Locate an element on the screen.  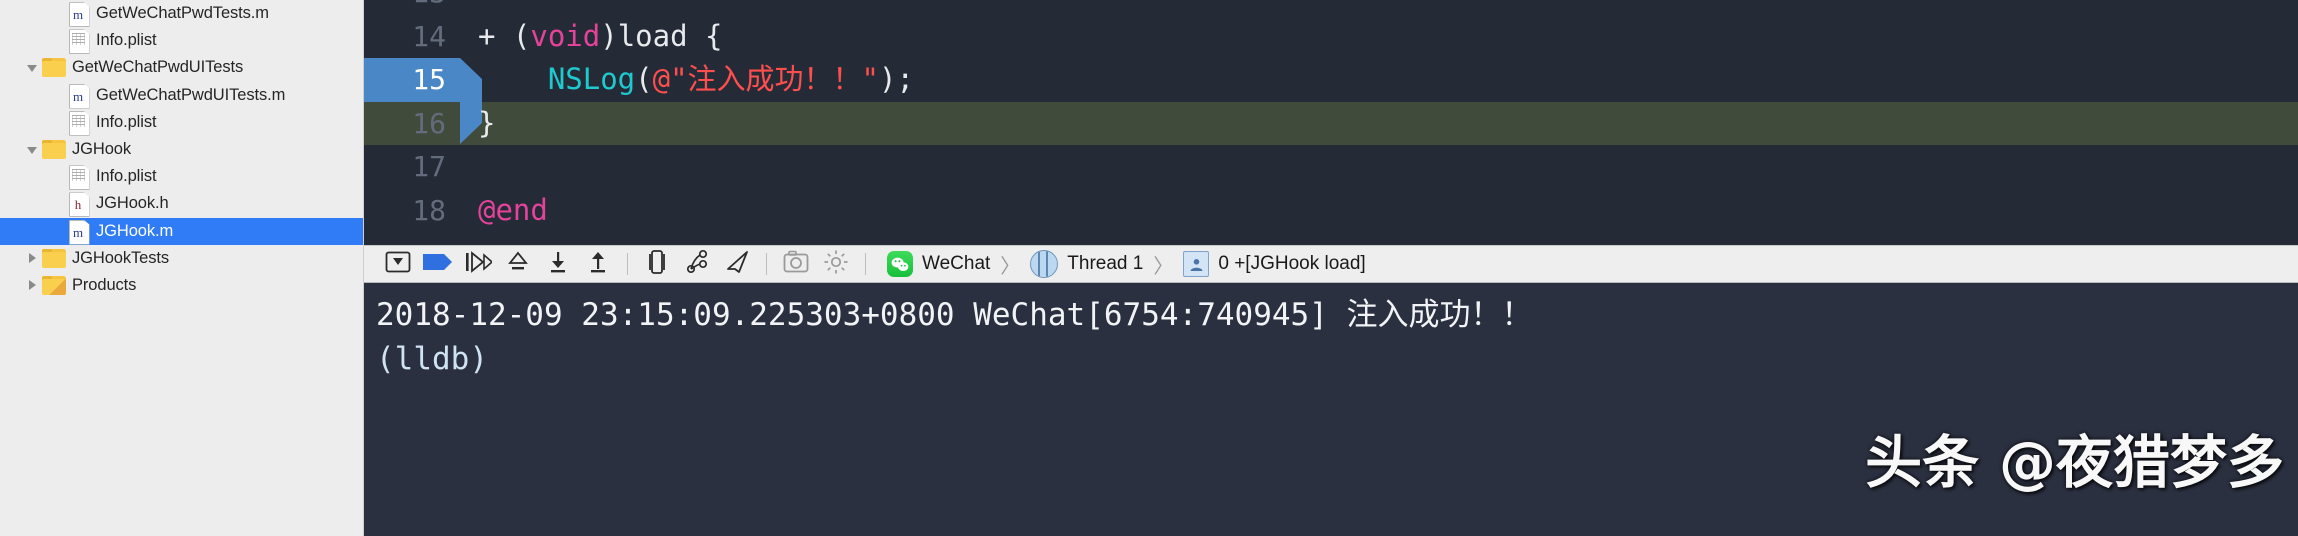
tree-item-label: JGHook is located at coordinates (102, 149).